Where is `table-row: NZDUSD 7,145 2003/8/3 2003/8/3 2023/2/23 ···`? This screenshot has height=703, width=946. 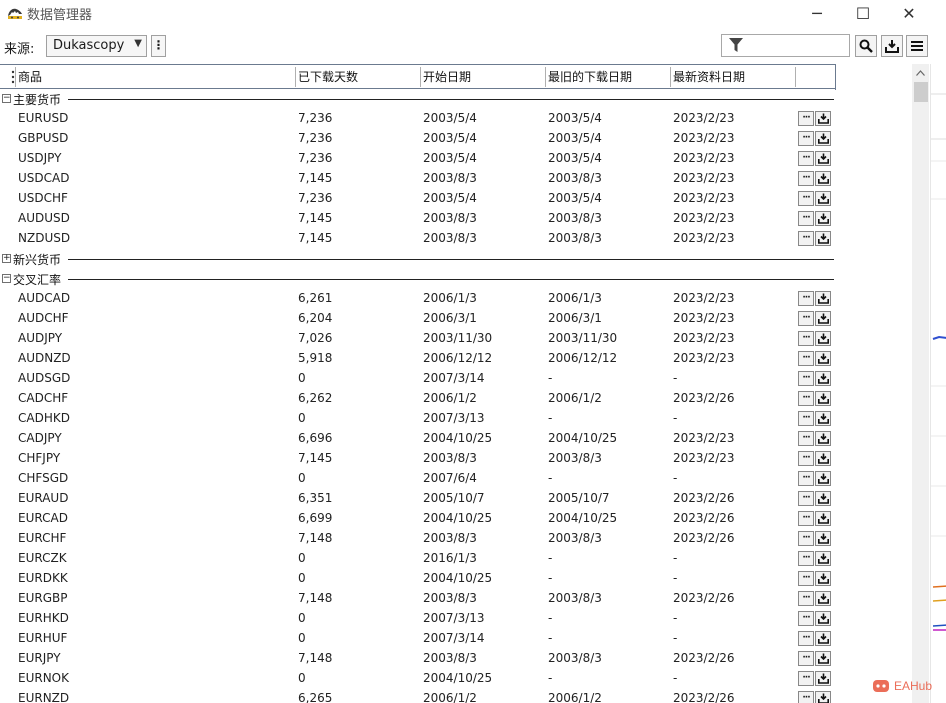 table-row: NZDUSD 7,145 2003/8/3 2003/8/3 2023/2/23 ··· is located at coordinates (418, 239).